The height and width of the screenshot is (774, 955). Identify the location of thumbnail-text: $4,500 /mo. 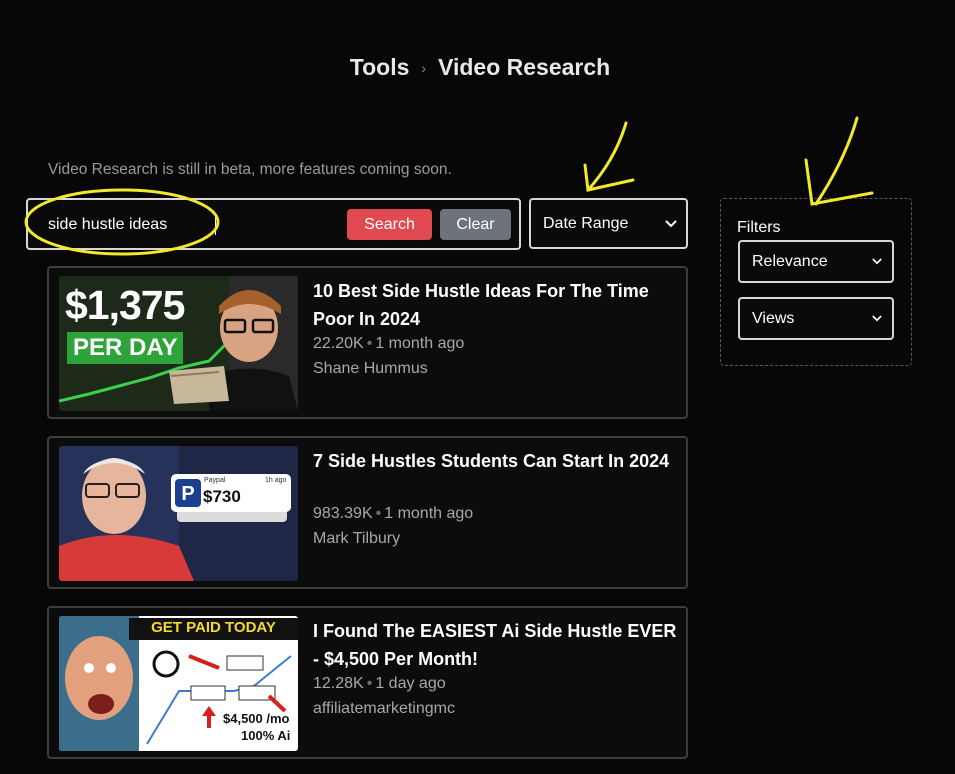
(256, 718).